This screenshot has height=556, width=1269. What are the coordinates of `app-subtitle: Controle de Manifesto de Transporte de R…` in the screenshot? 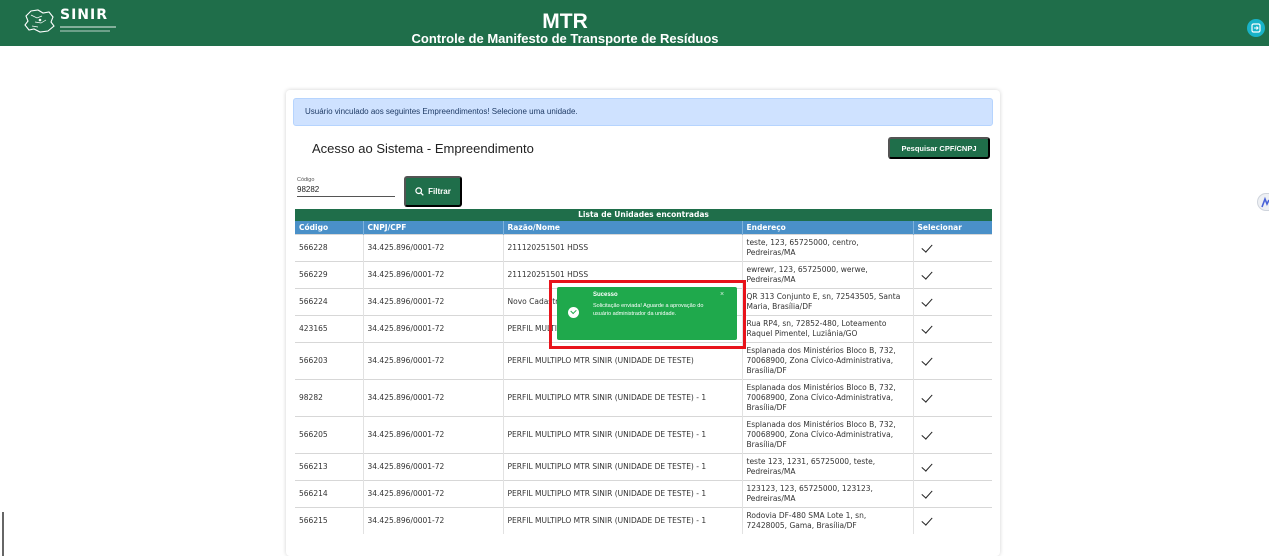 It's located at (565, 38).